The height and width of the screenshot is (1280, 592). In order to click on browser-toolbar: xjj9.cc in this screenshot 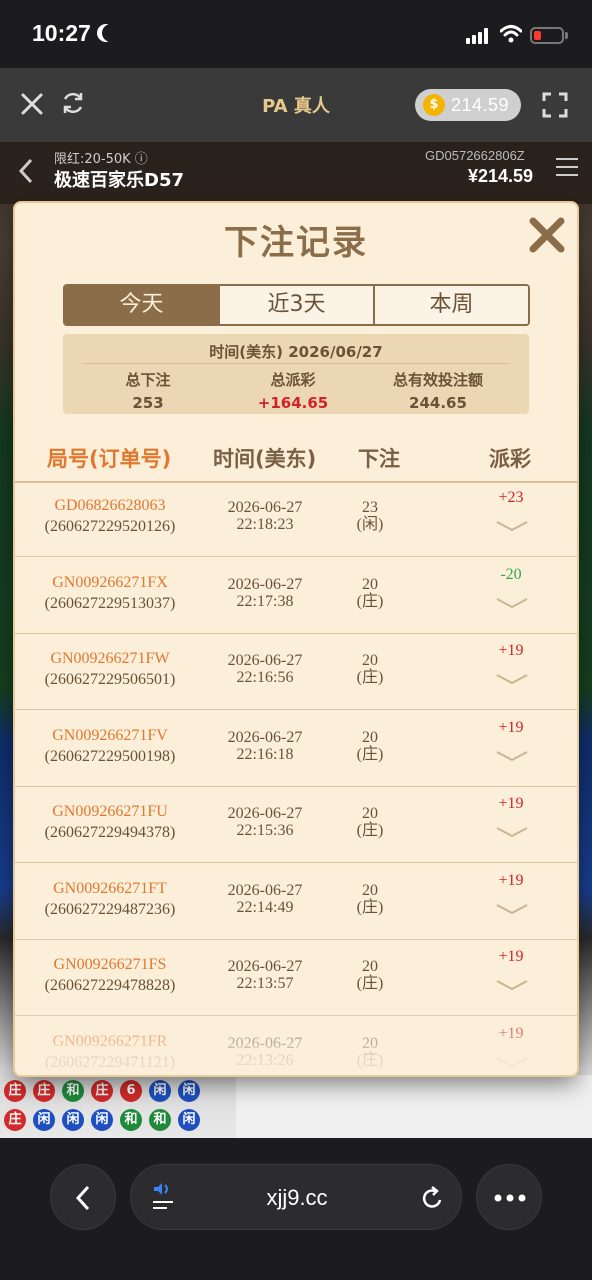, I will do `click(296, 1209)`.